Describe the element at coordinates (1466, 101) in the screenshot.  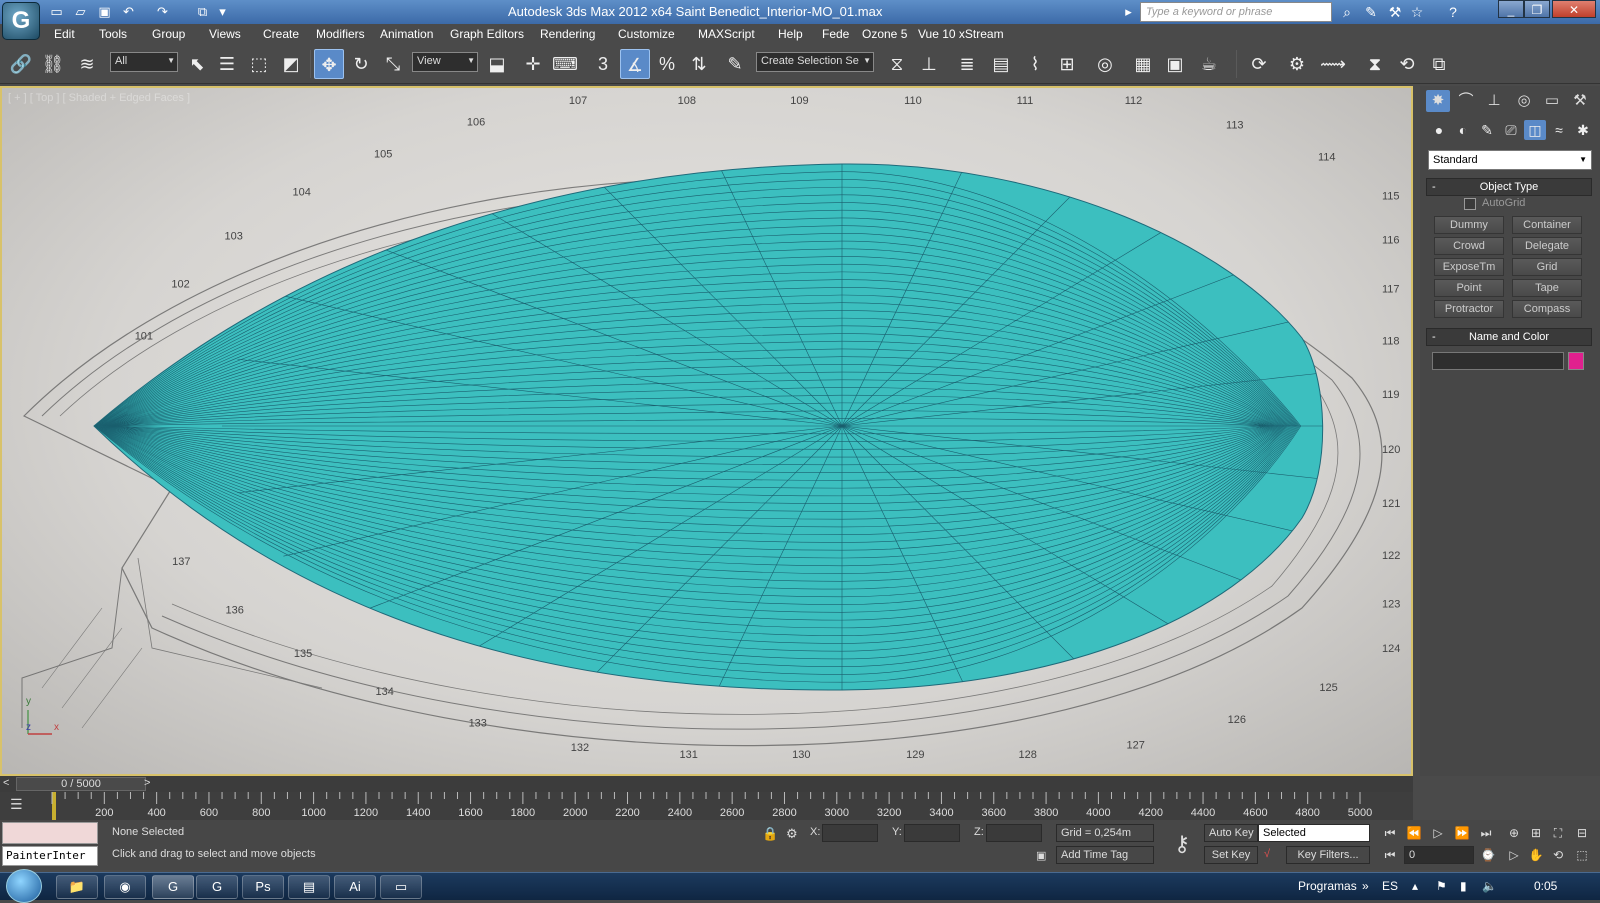
I see `modify-tab-icon: ⌒` at that location.